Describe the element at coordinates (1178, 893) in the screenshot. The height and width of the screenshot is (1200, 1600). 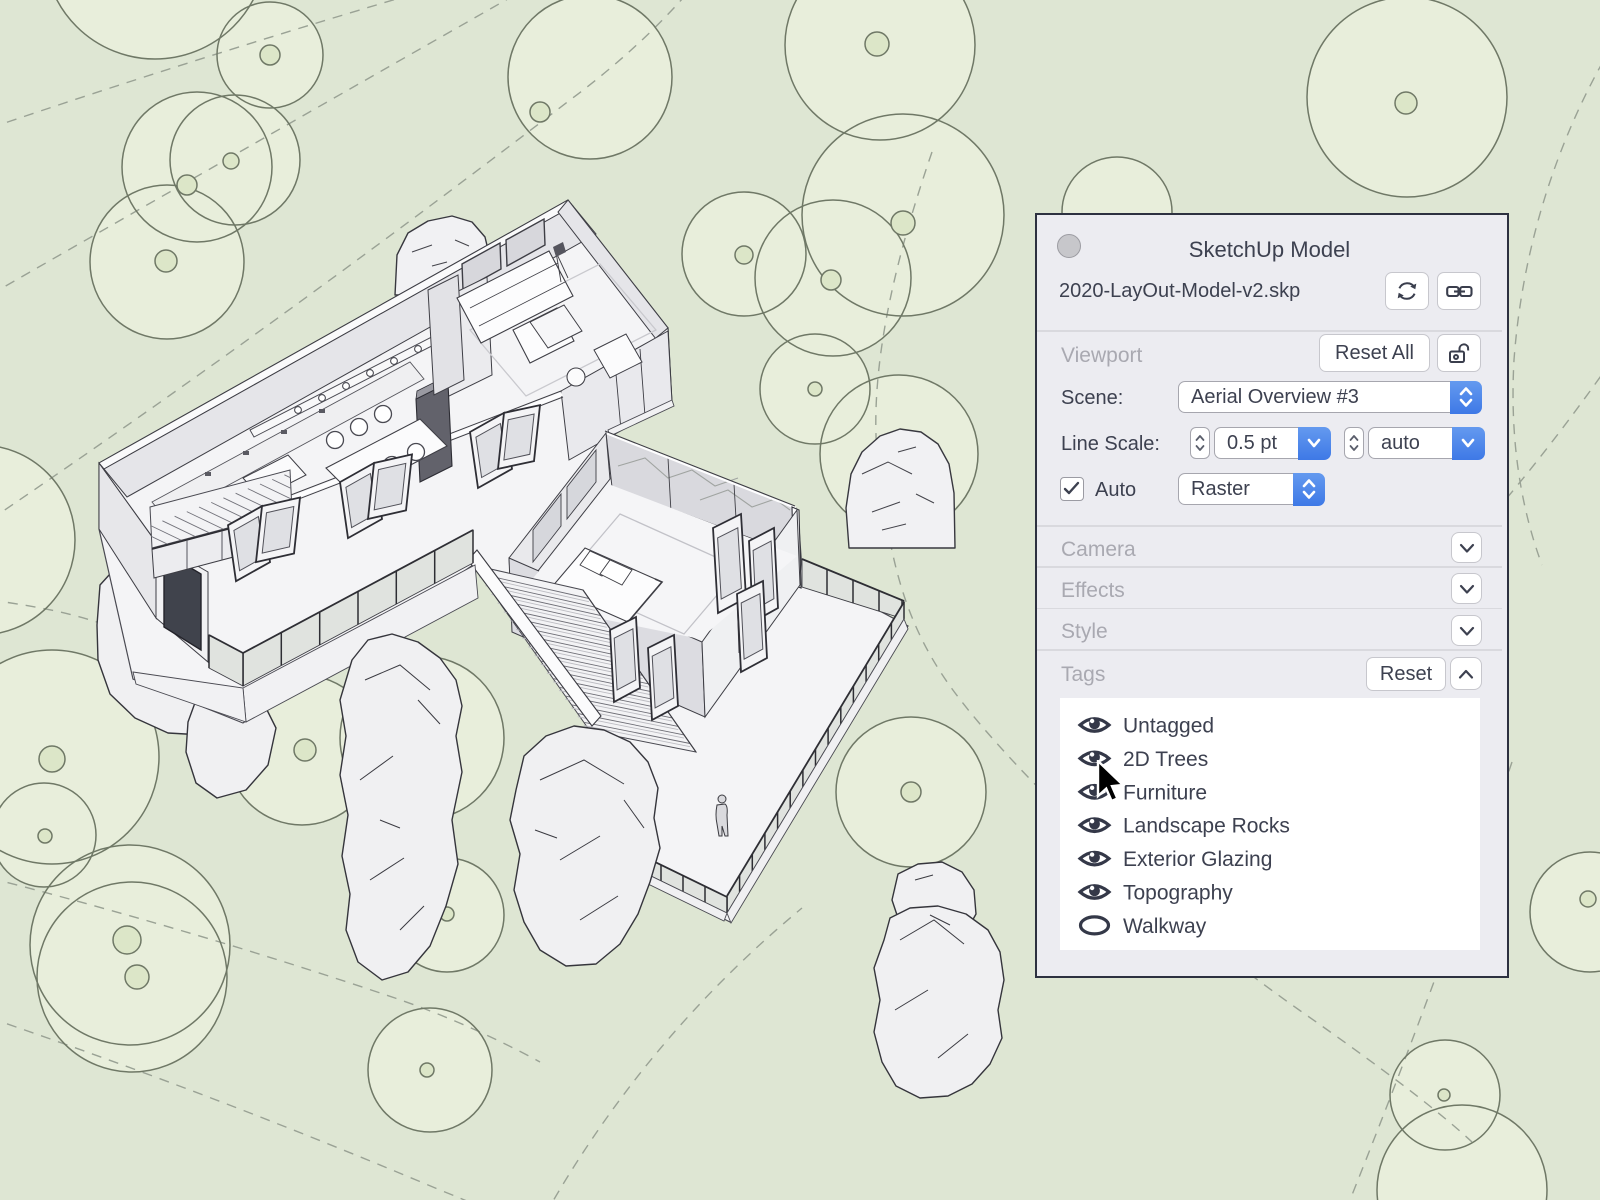
I see `svg-text: Topography` at that location.